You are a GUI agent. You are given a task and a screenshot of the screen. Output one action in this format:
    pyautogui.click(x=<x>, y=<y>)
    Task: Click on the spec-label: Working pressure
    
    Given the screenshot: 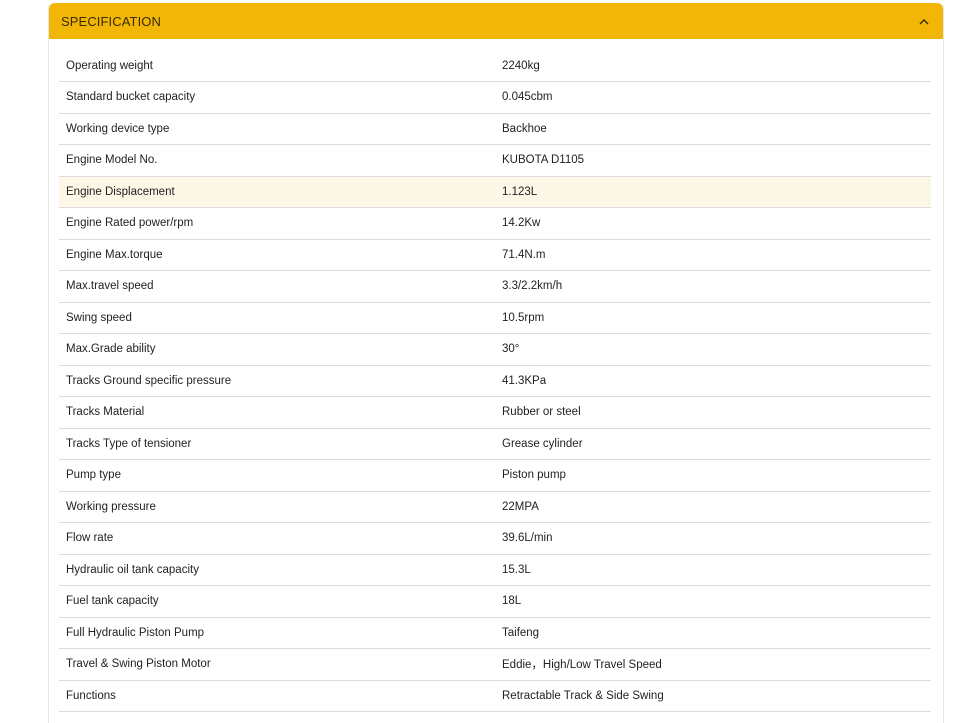 What is the action you would take?
    pyautogui.click(x=111, y=506)
    